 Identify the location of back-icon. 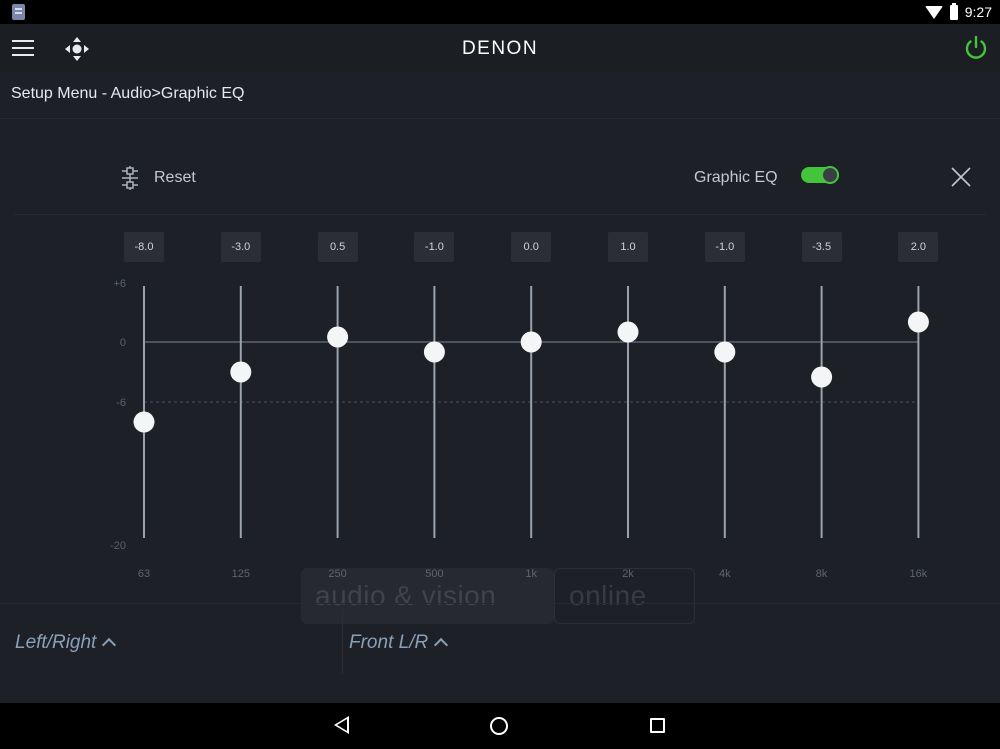
(341, 725).